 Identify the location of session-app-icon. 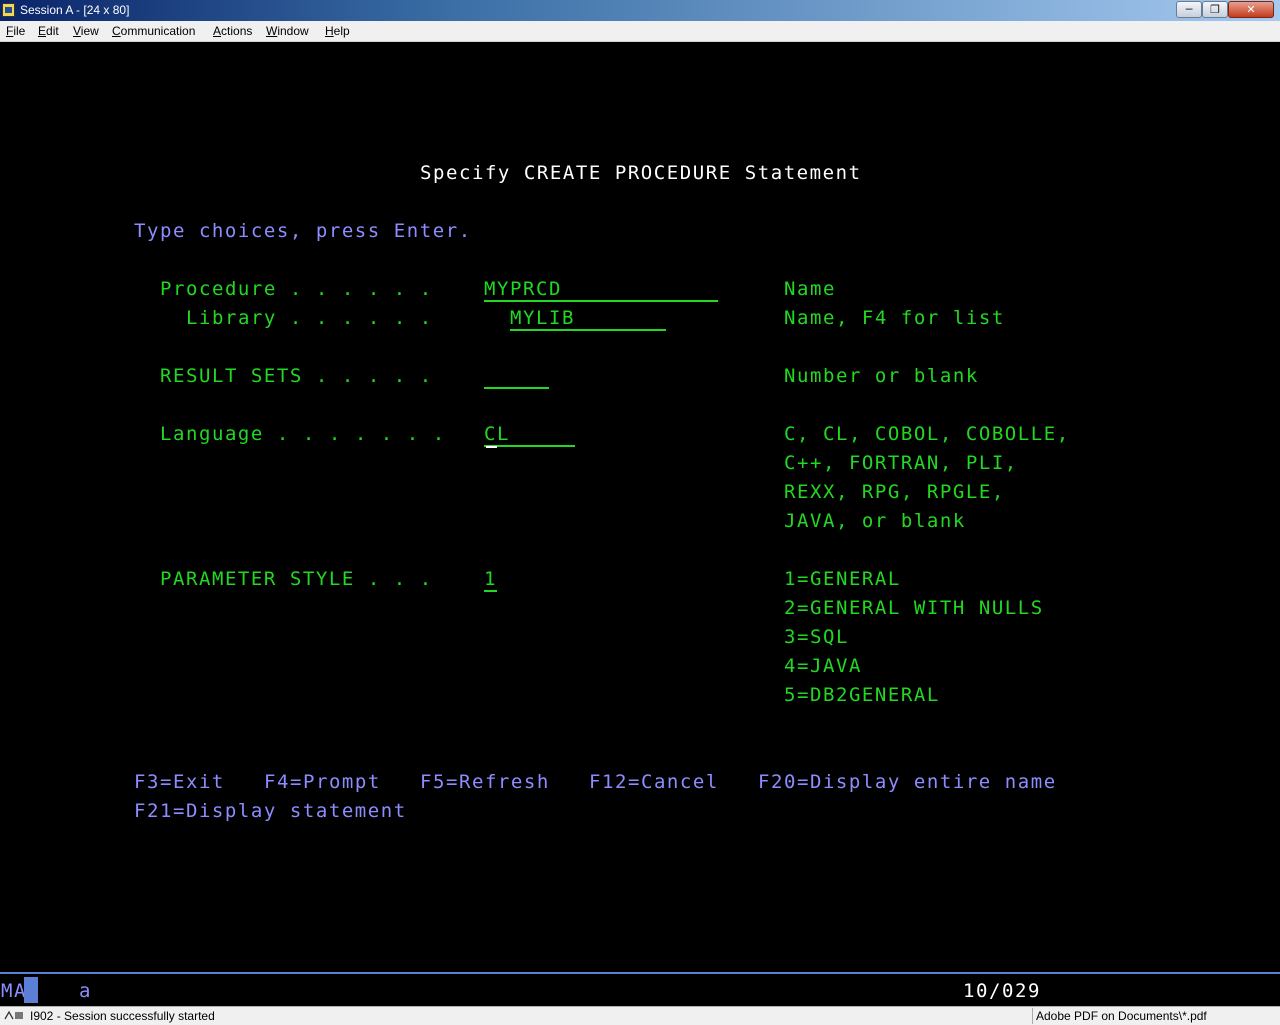
(8, 10).